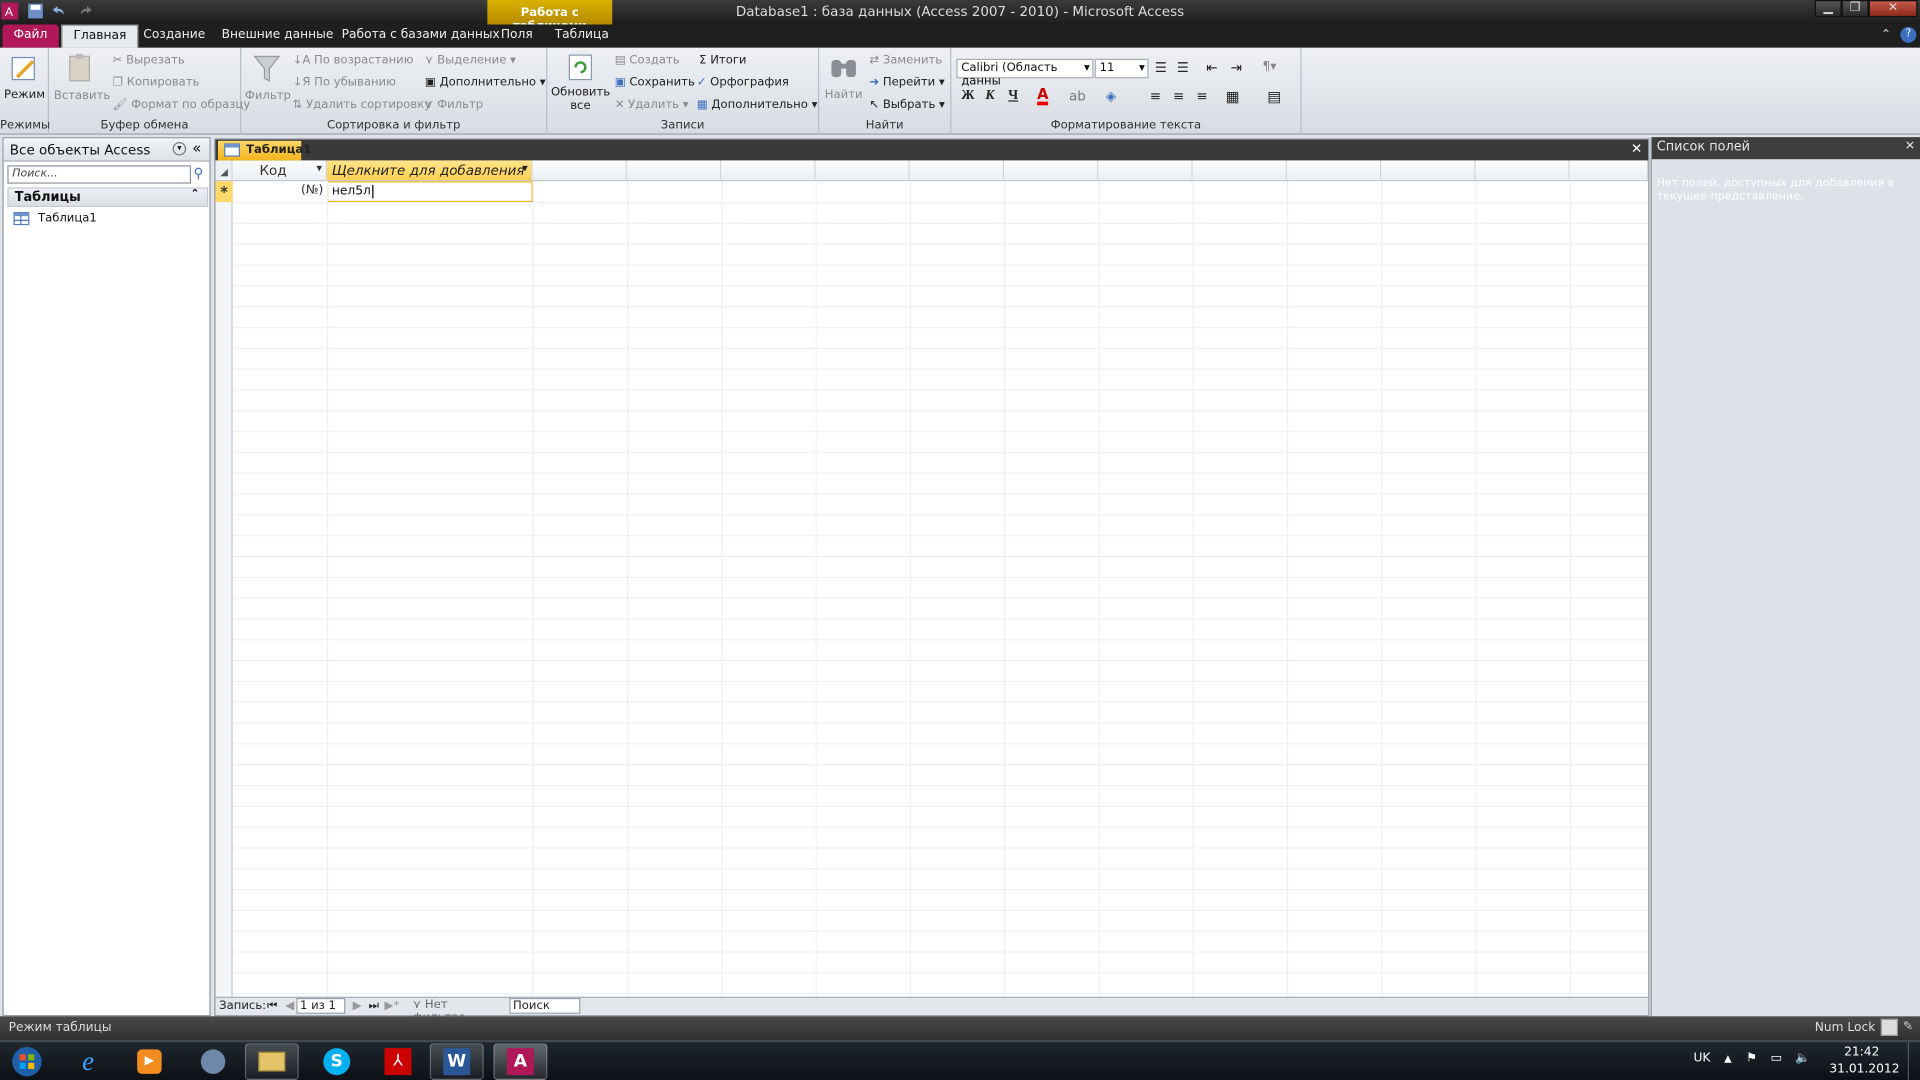  I want to click on record-search-input: Поиск, so click(545, 1005).